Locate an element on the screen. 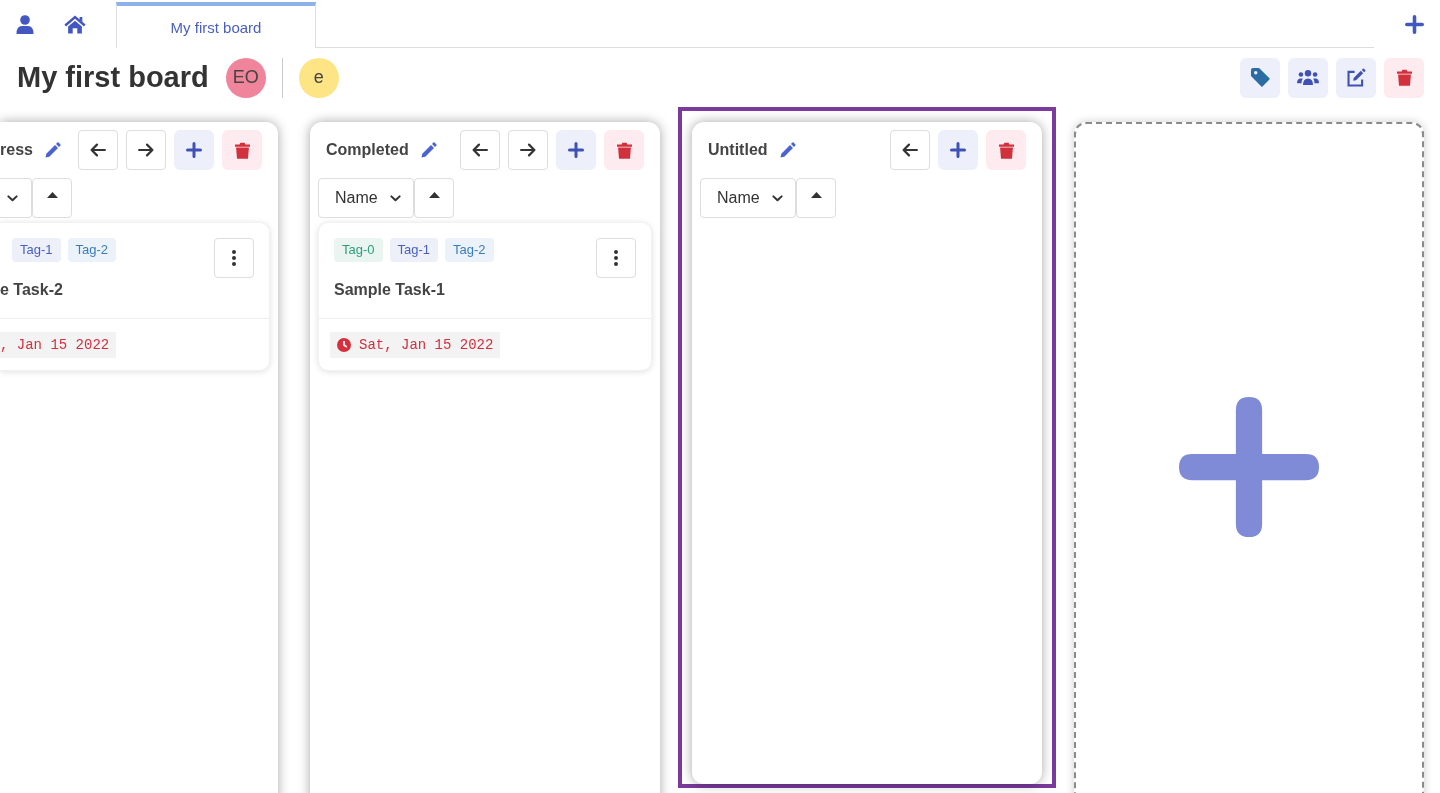  task-card: Tag-1 Tag-2 e Task-2 , Jan 15 2022 is located at coordinates (135, 296).